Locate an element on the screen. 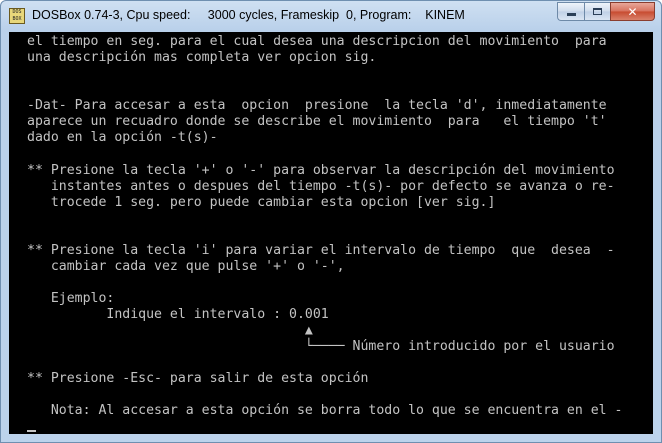 Image resolution: width=662 pixels, height=443 pixels. close-button: ✕ is located at coordinates (632, 11).